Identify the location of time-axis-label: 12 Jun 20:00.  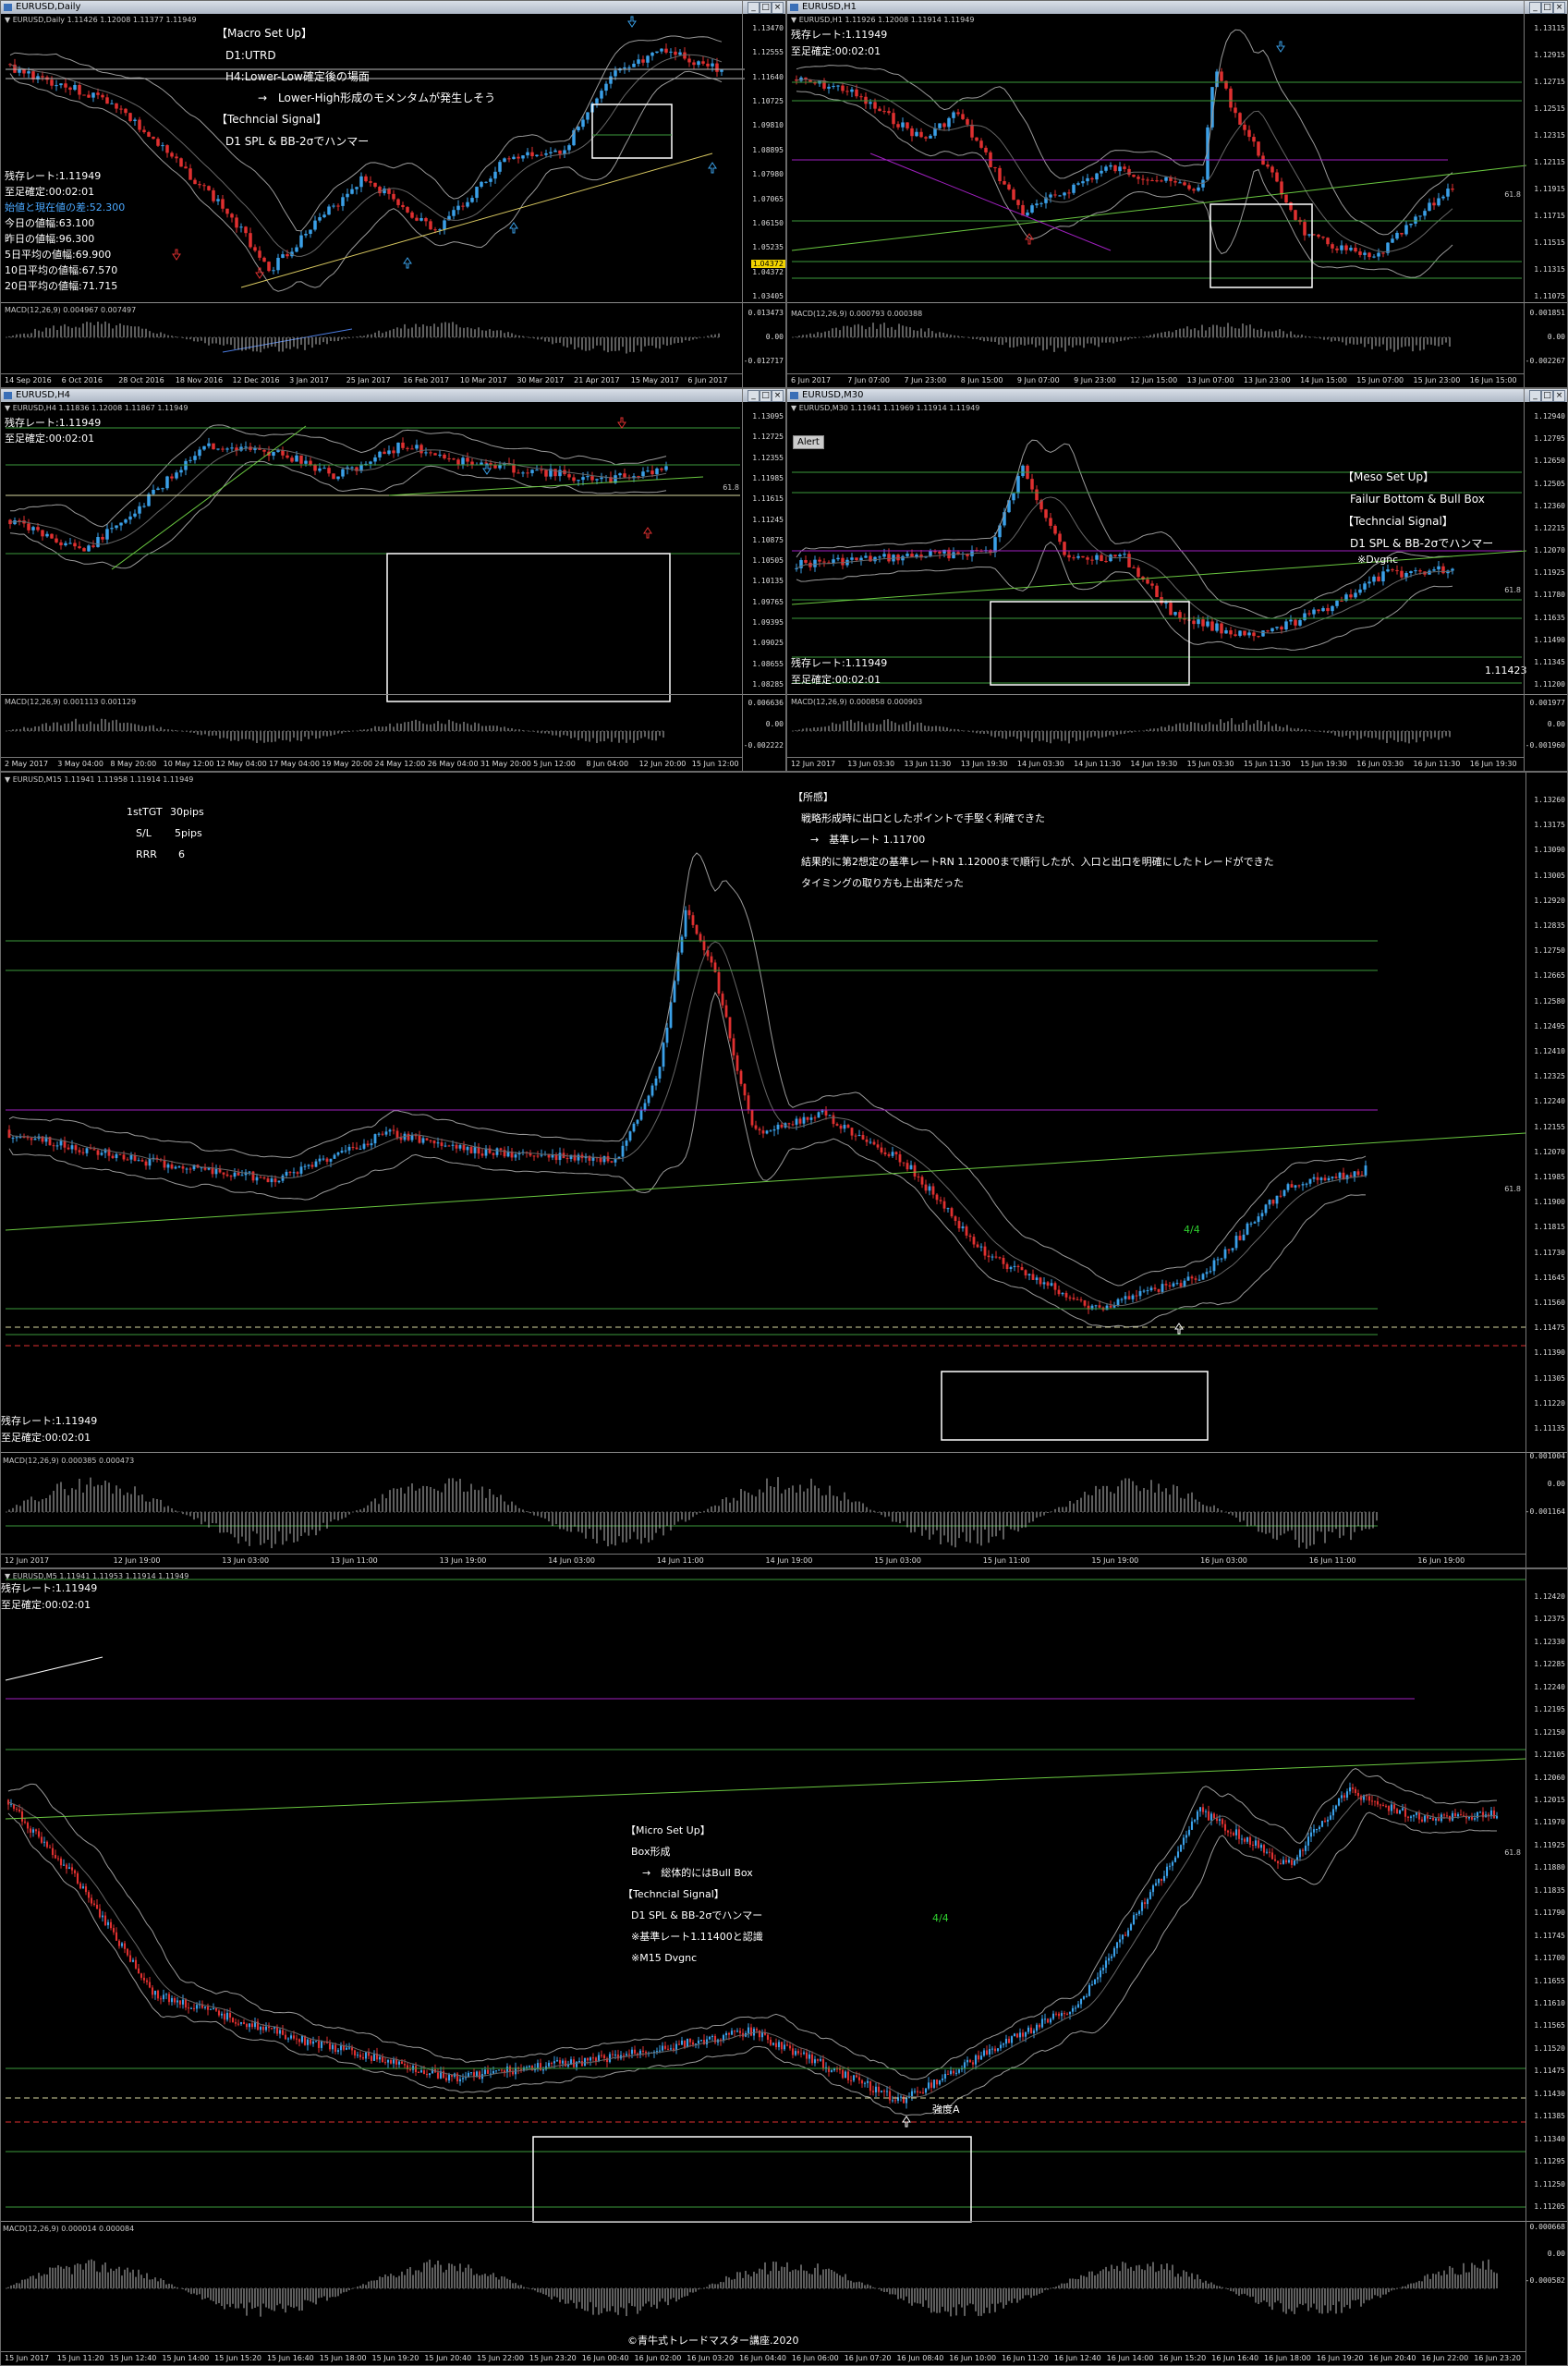
(662, 764).